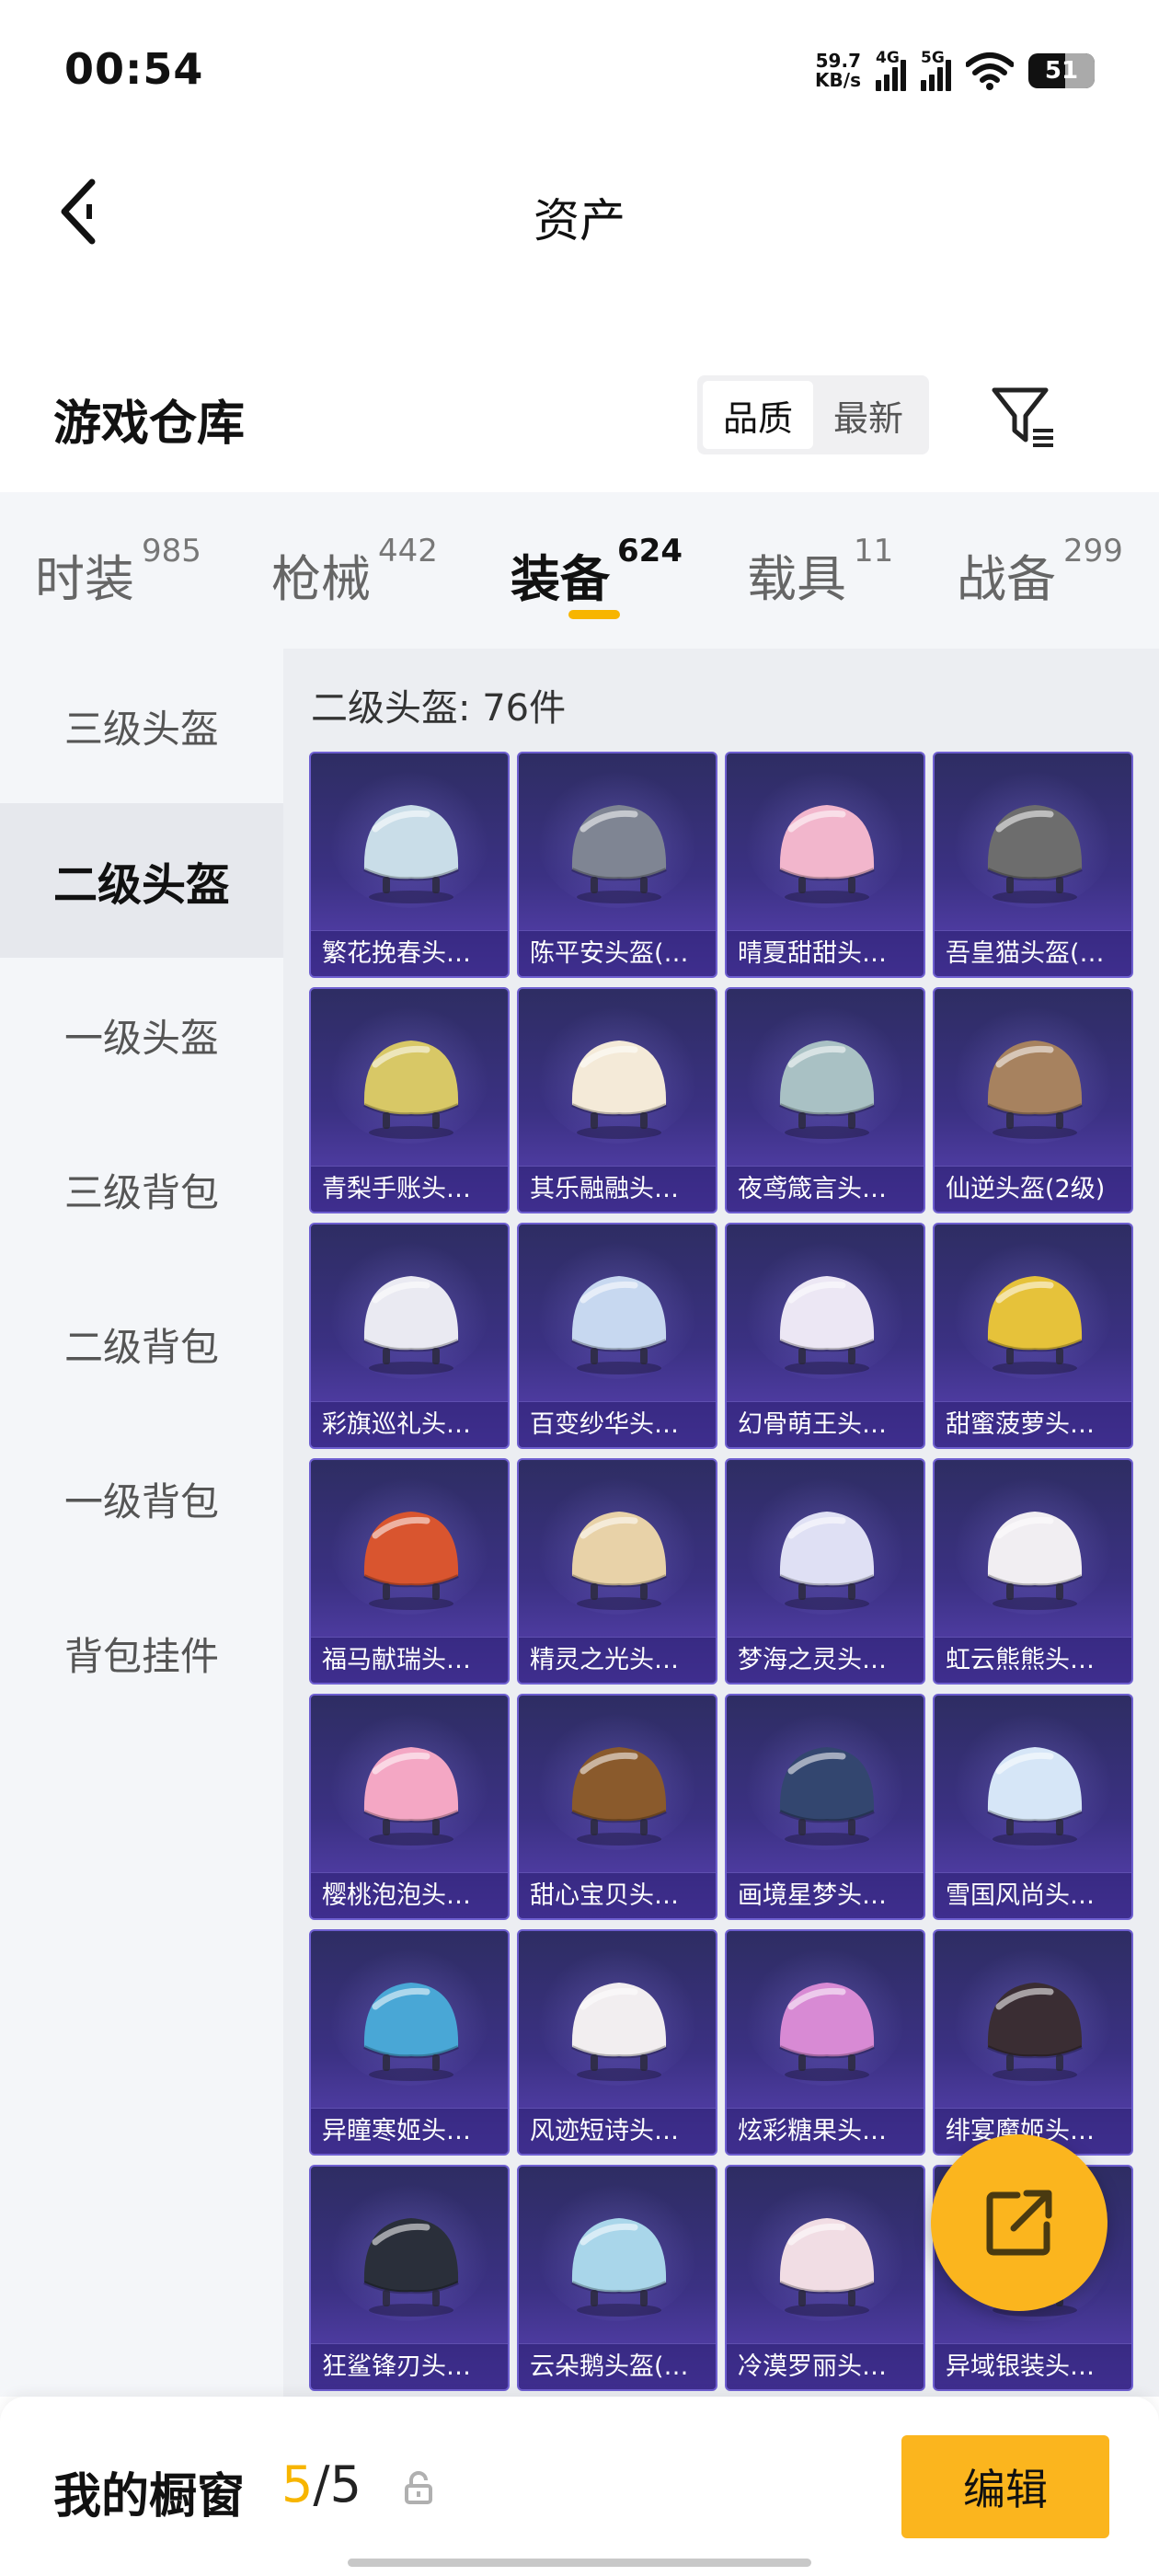 The width and height of the screenshot is (1159, 2576). I want to click on share-external-icon, so click(1019, 2223).